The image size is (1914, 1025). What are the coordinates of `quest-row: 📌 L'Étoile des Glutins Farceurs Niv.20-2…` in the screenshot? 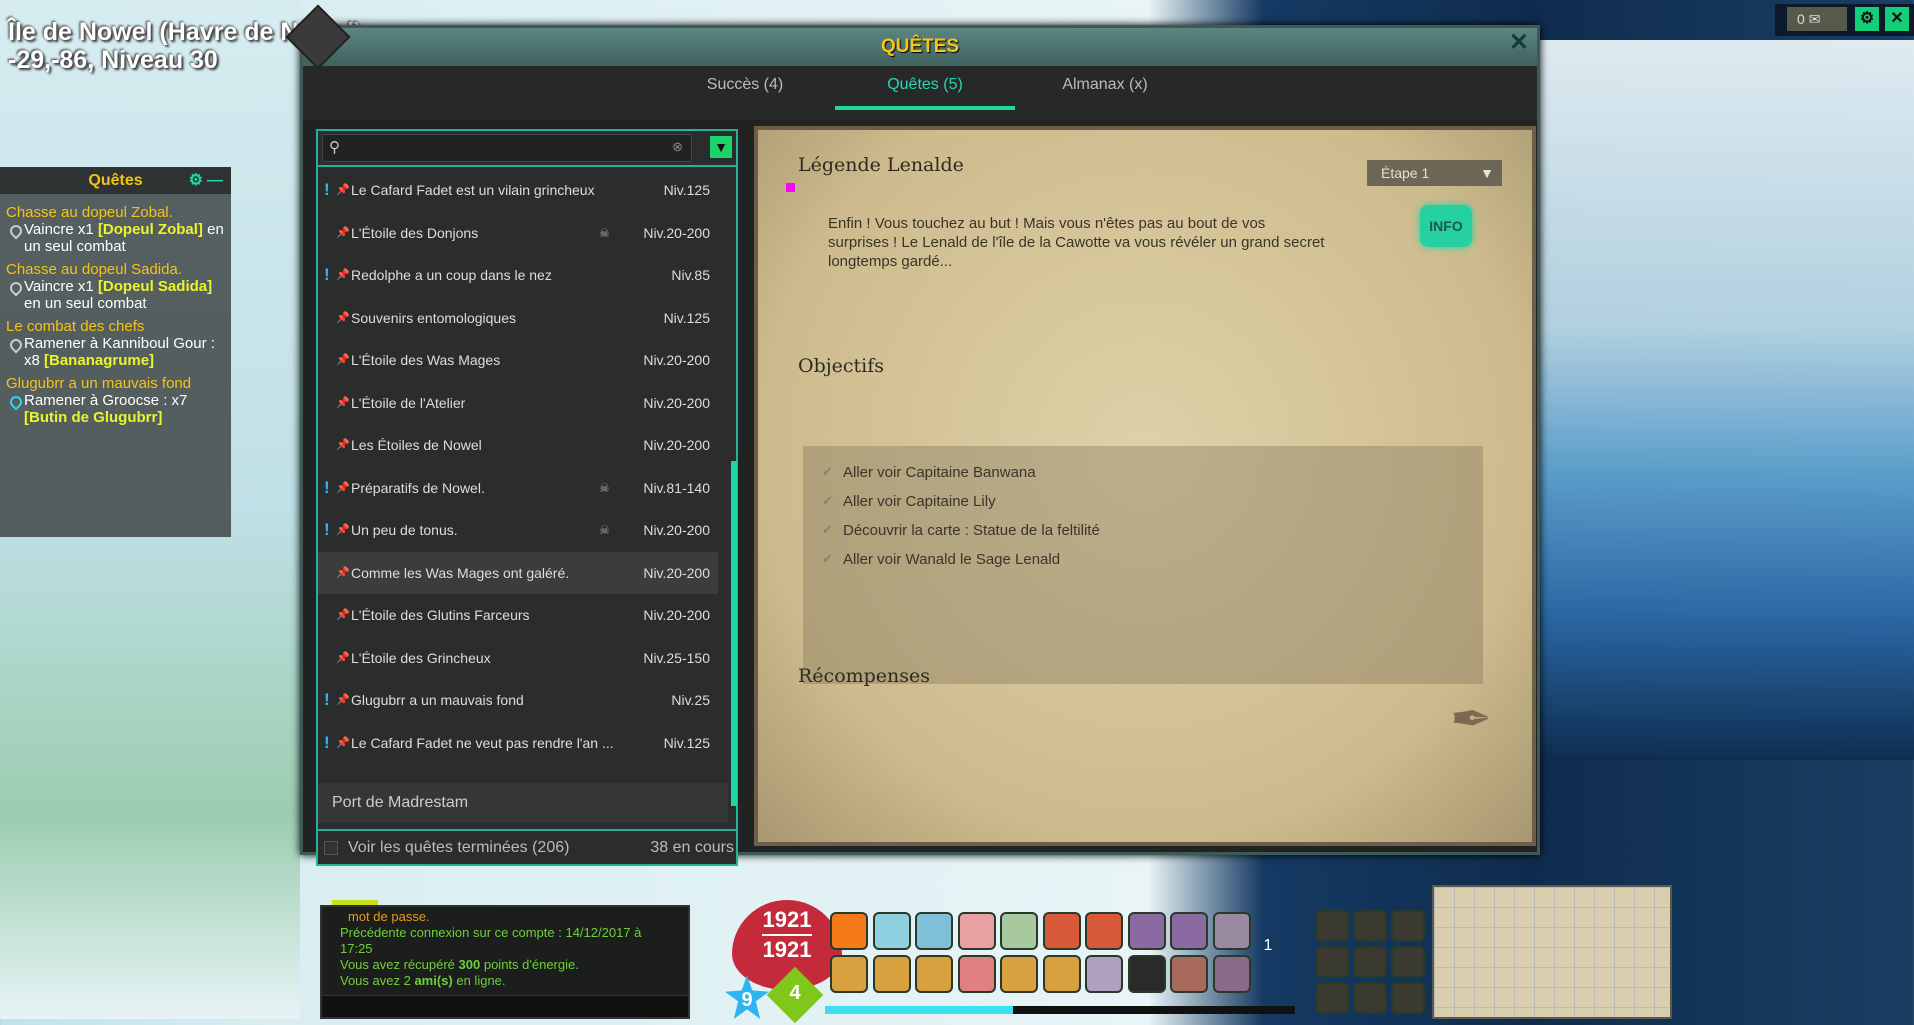 It's located at (518, 615).